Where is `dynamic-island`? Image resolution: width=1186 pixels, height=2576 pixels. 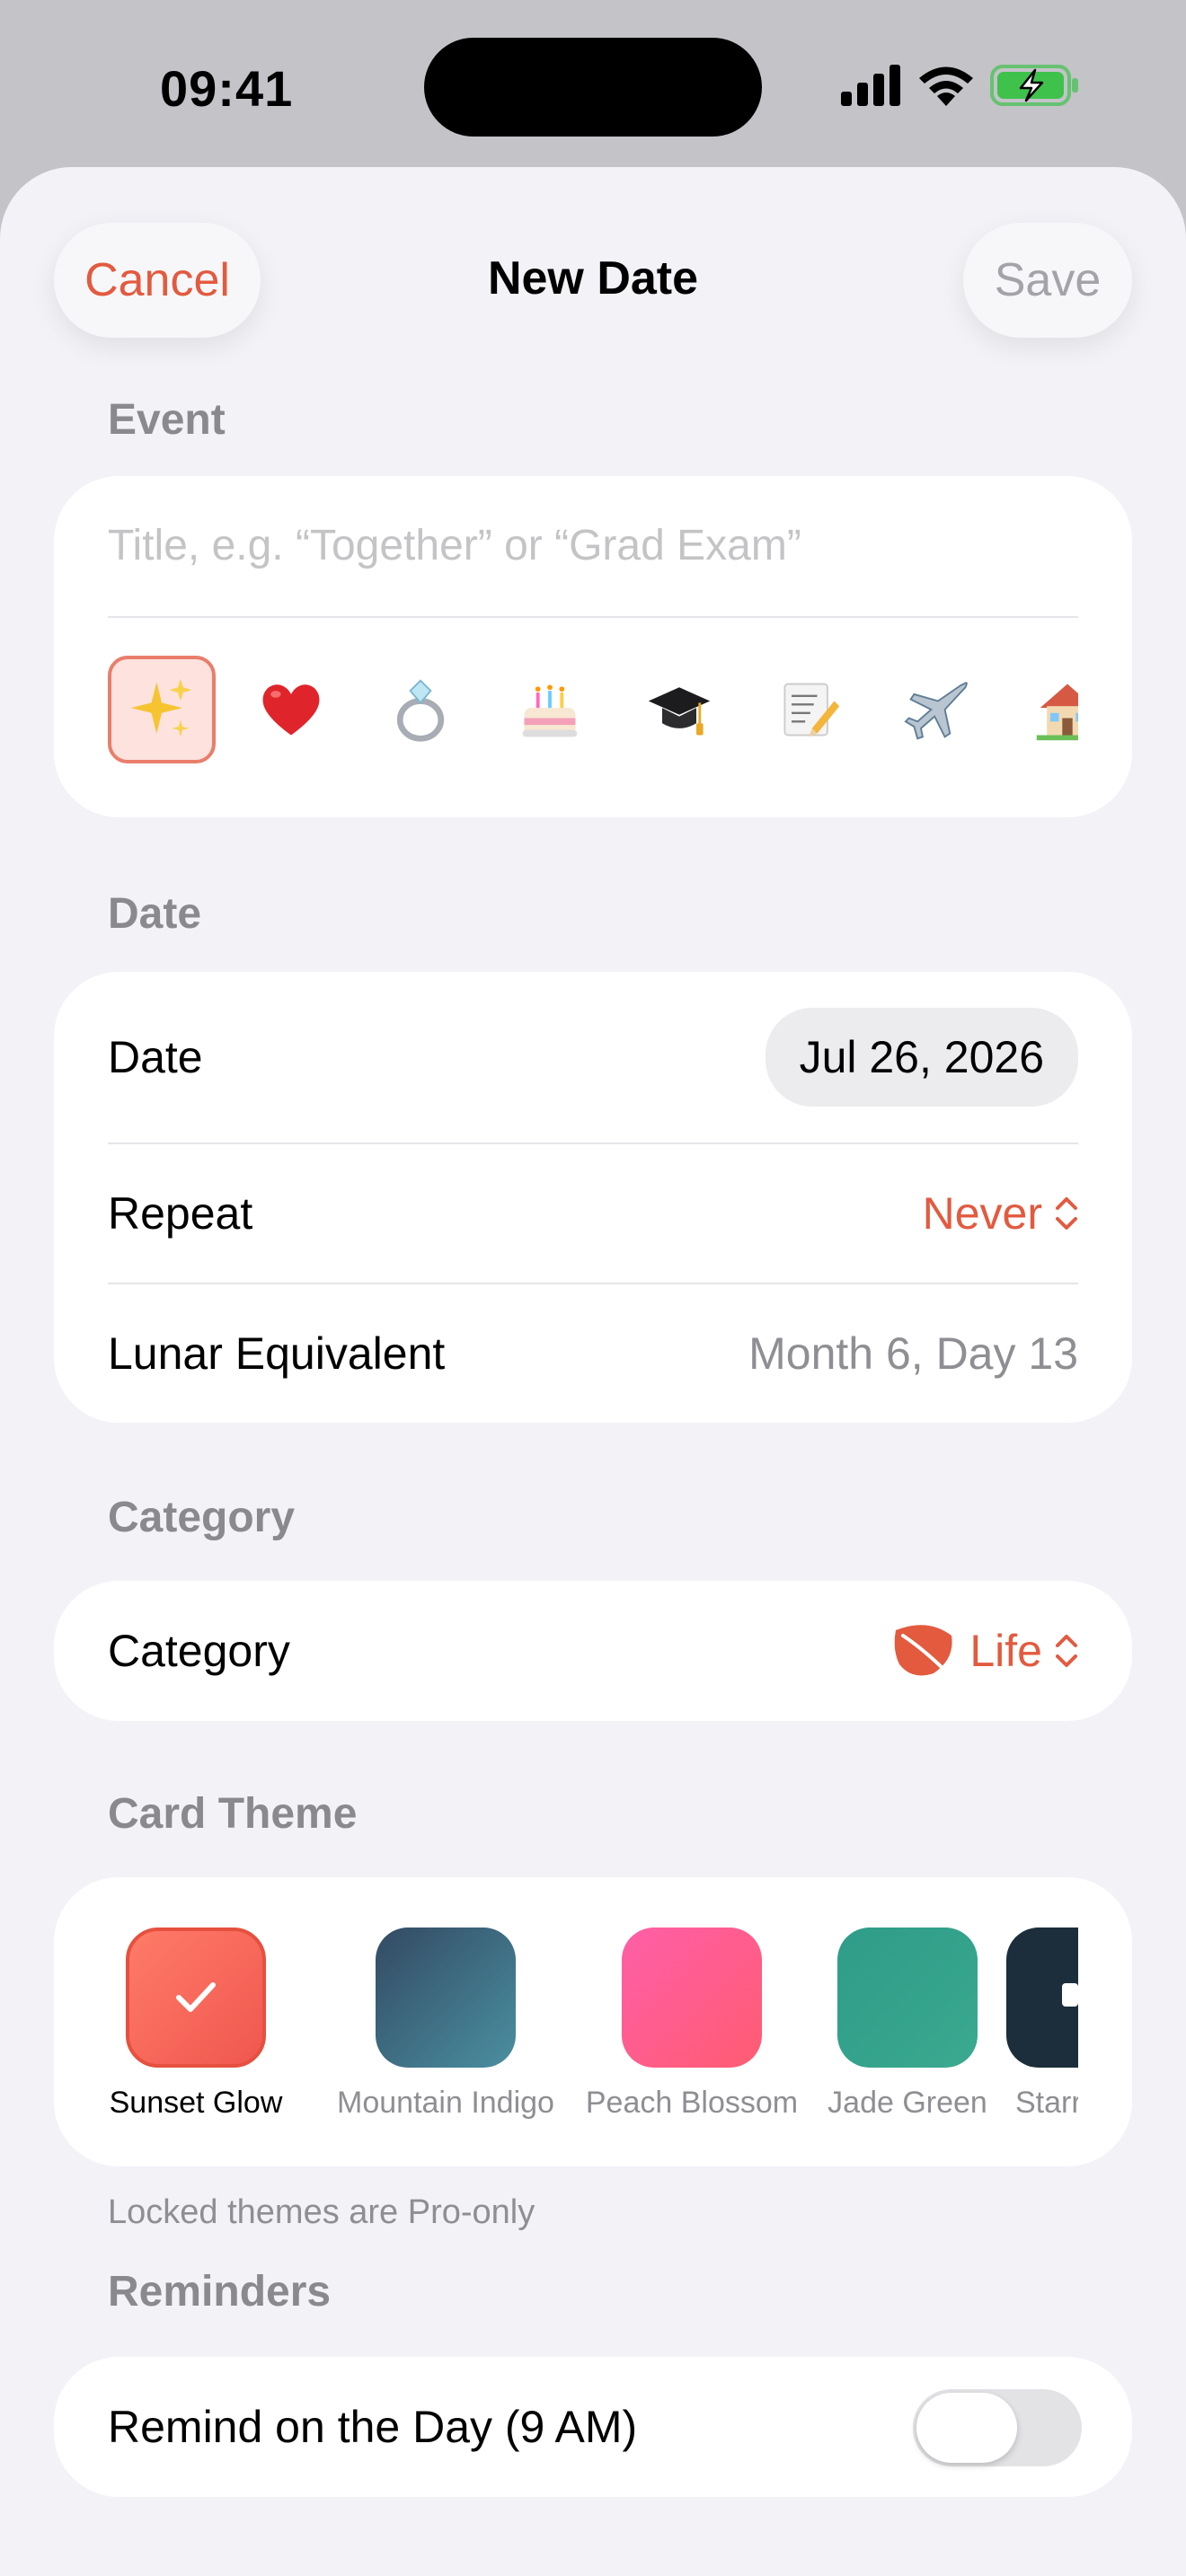 dynamic-island is located at coordinates (593, 87).